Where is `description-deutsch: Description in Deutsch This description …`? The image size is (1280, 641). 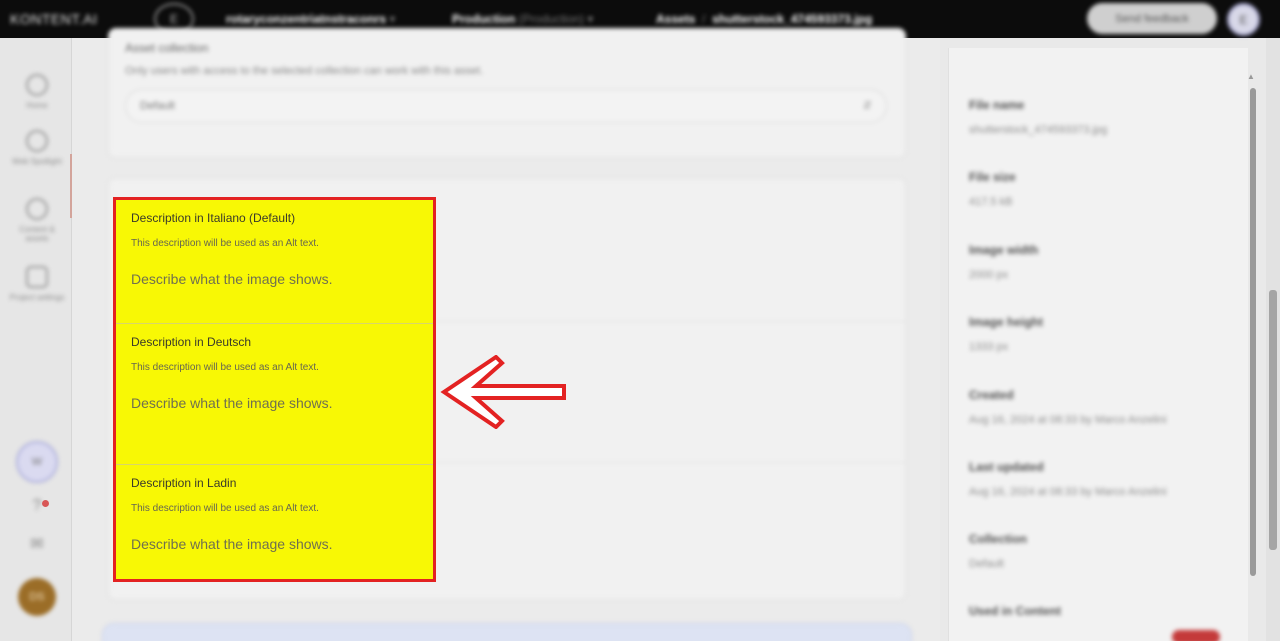
description-deutsch: Description in Deutsch This description … is located at coordinates (274, 393).